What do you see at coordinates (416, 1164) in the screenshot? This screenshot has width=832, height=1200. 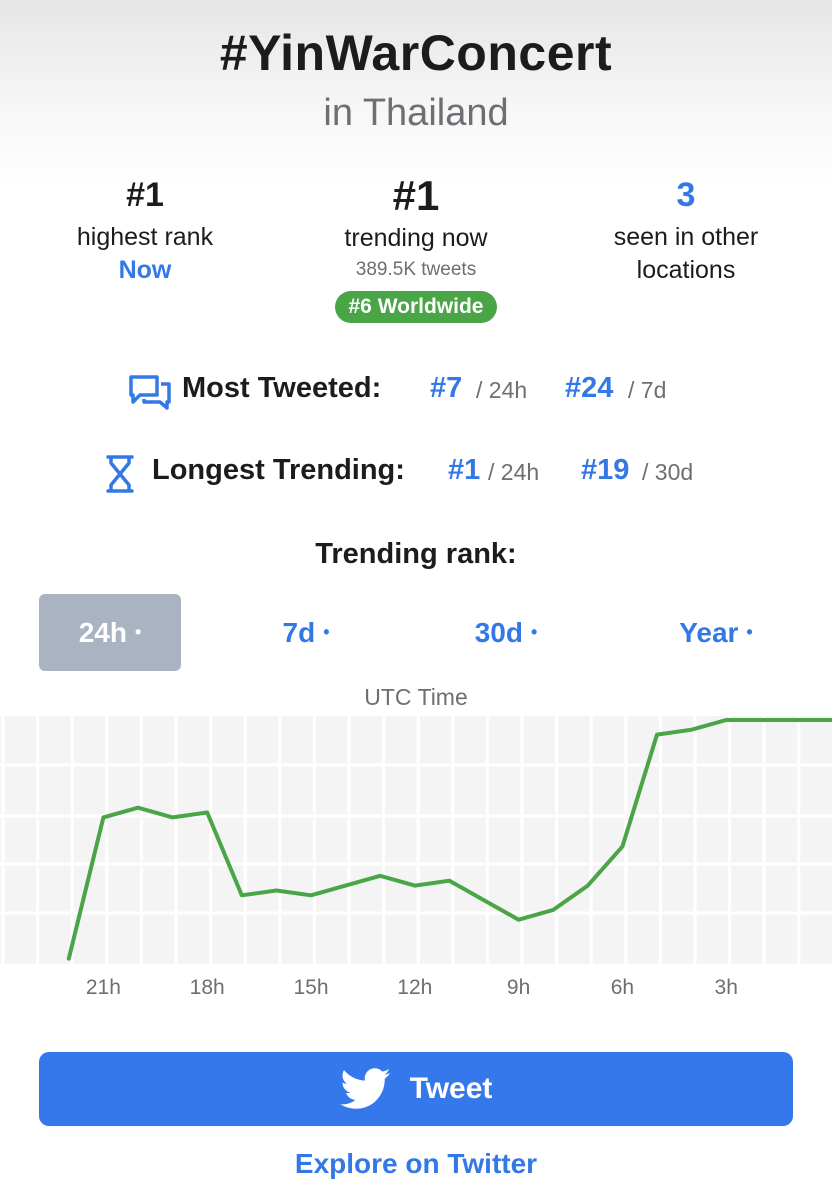 I see `explore-on-twitter-link: Explore on Twitter` at bounding box center [416, 1164].